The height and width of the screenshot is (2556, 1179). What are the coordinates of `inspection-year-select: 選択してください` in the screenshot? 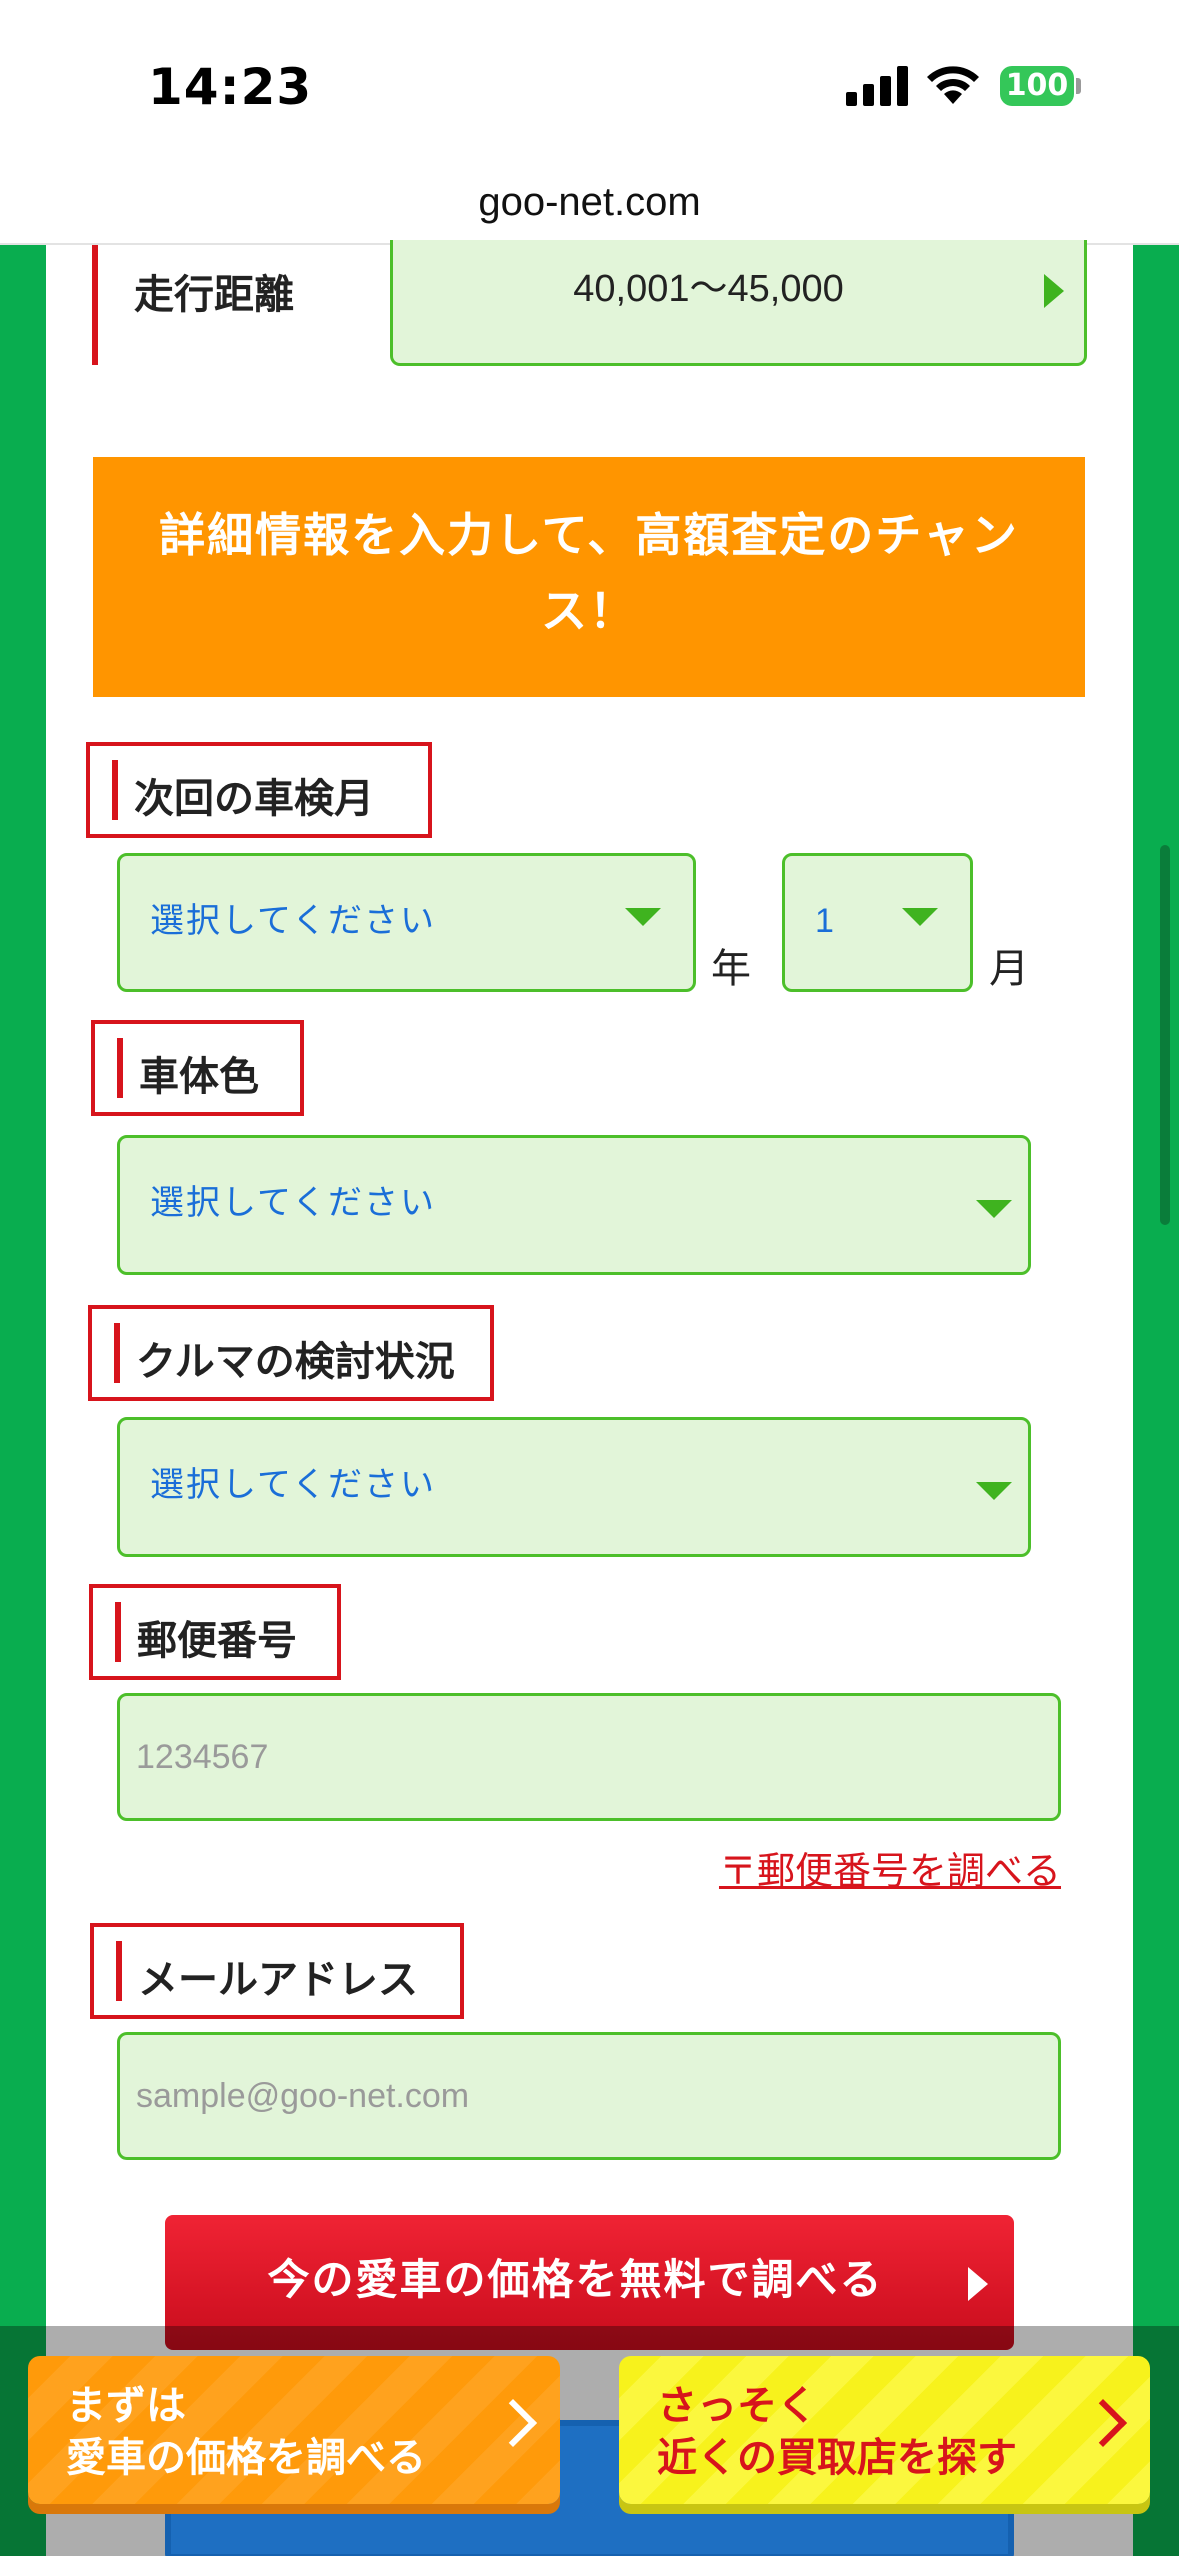 It's located at (406, 922).